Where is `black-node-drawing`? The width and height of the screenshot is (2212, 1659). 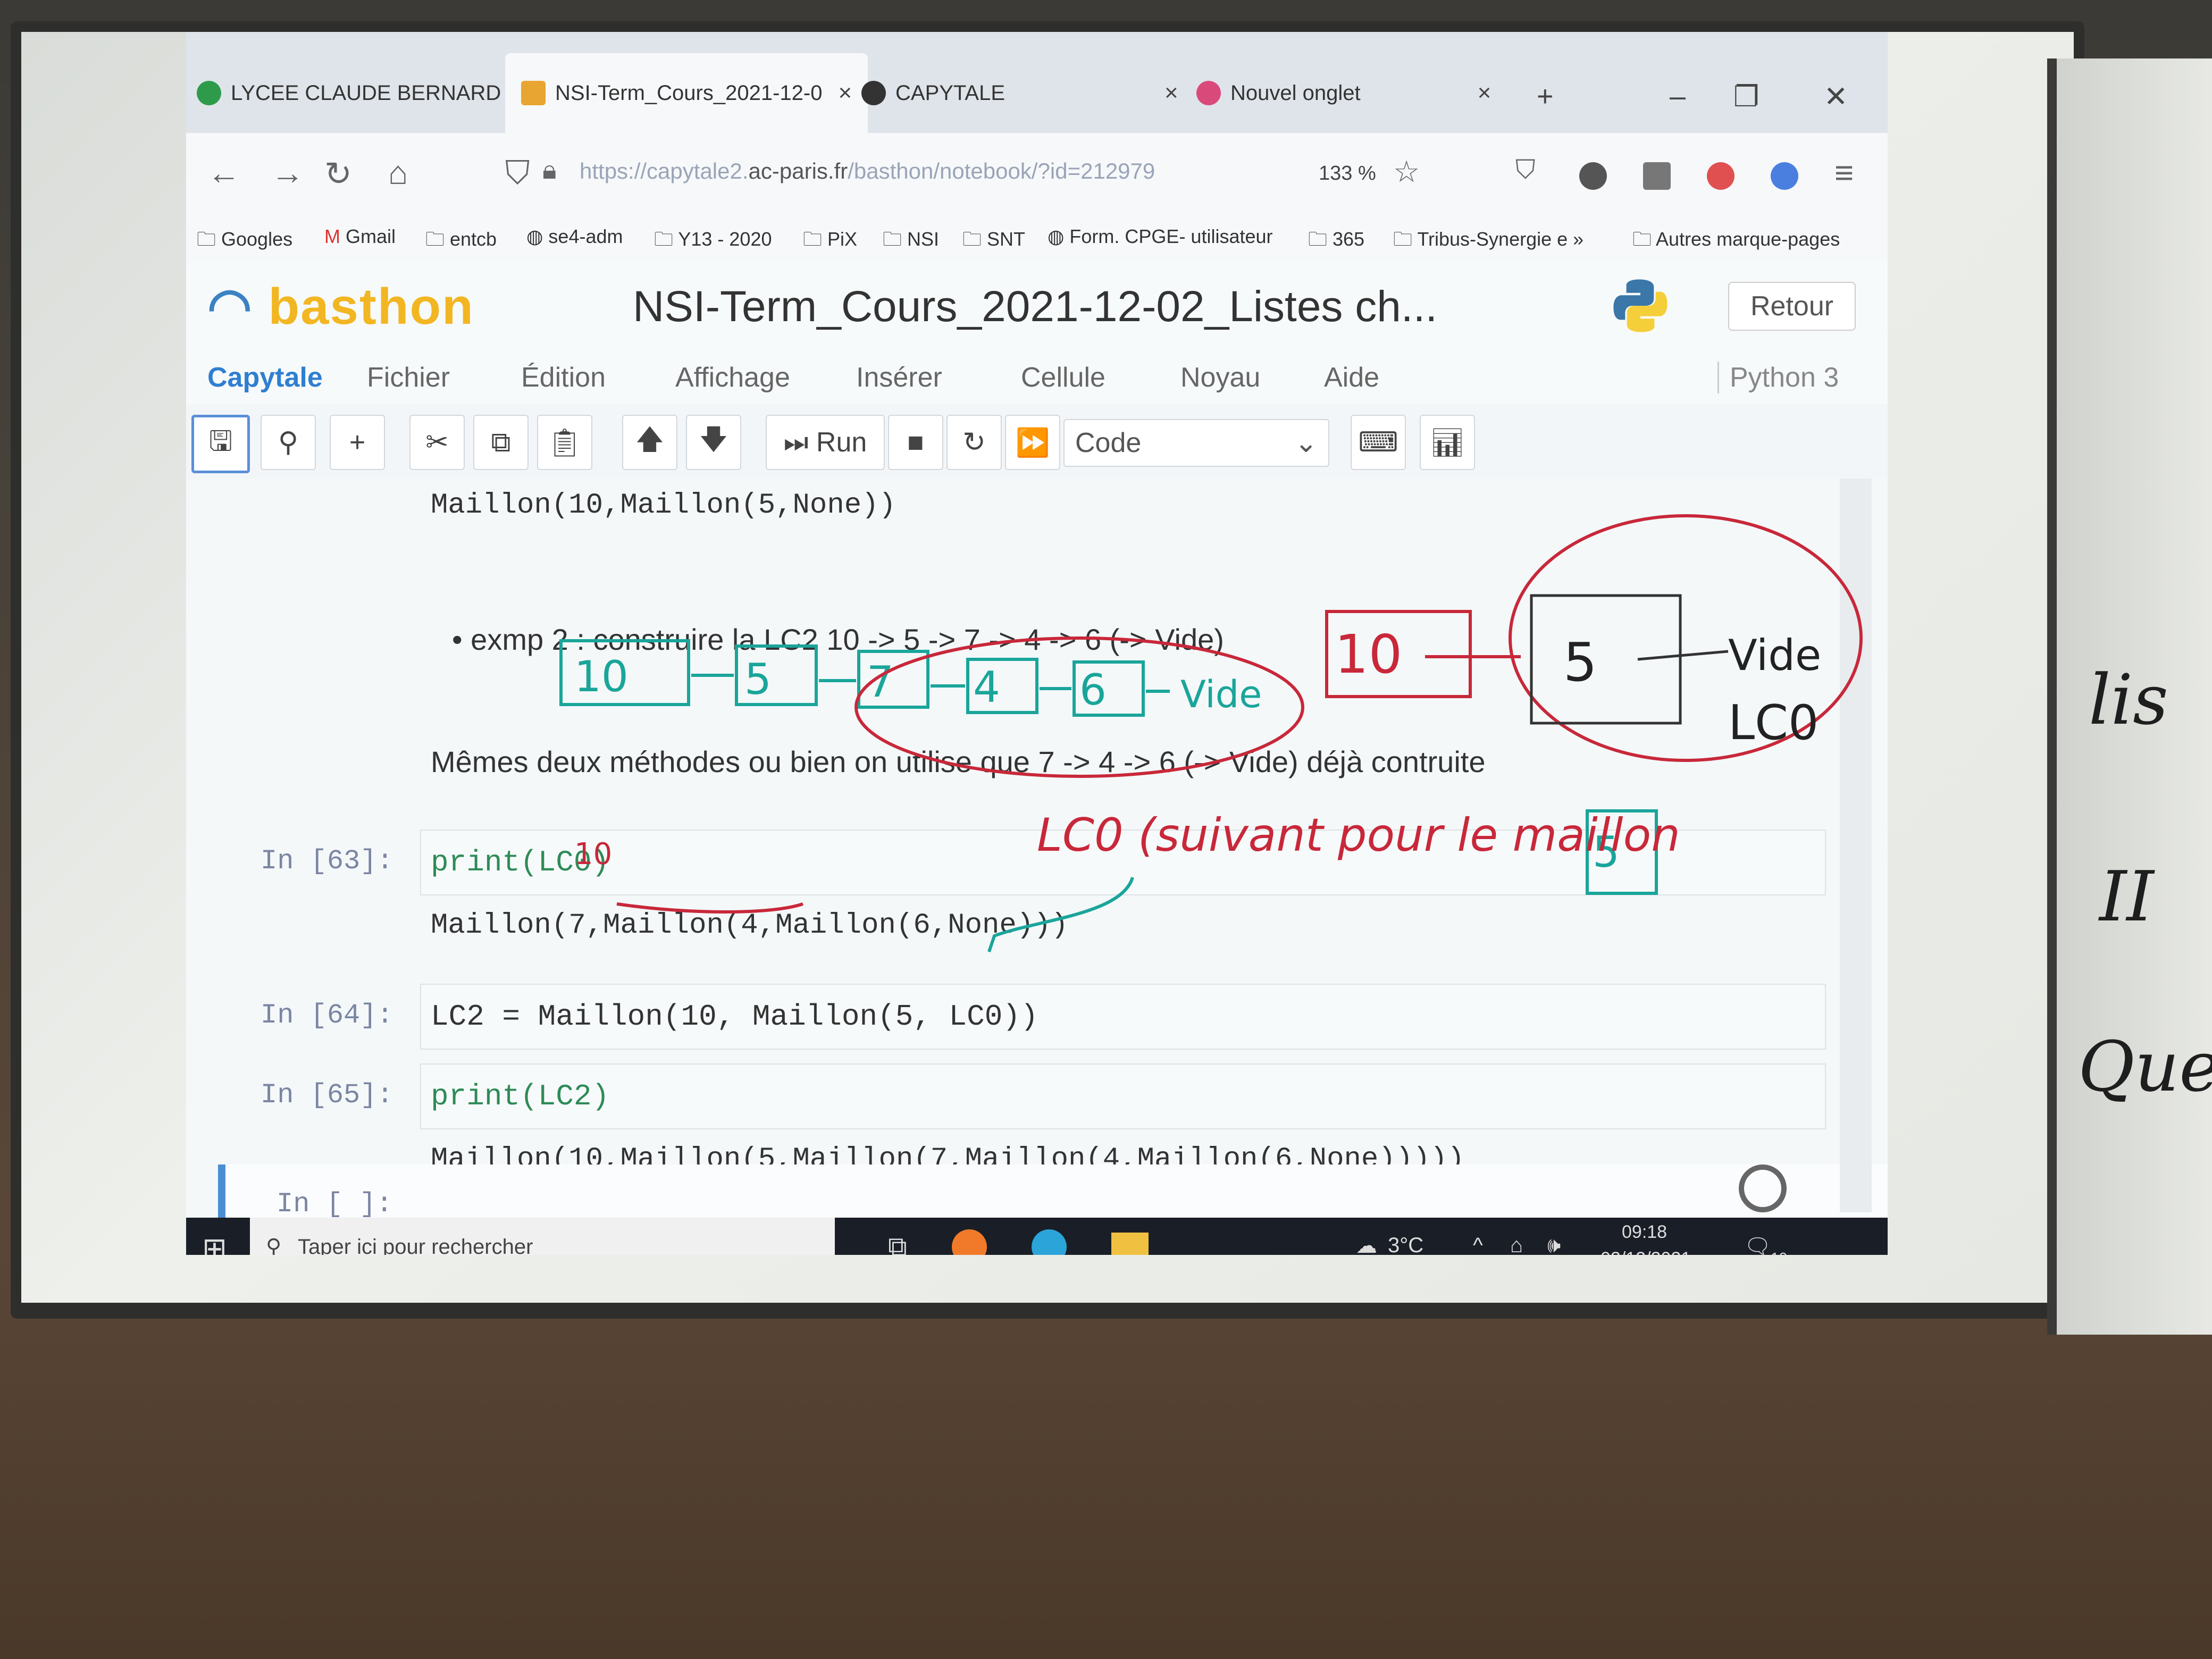 black-node-drawing is located at coordinates (1629, 659).